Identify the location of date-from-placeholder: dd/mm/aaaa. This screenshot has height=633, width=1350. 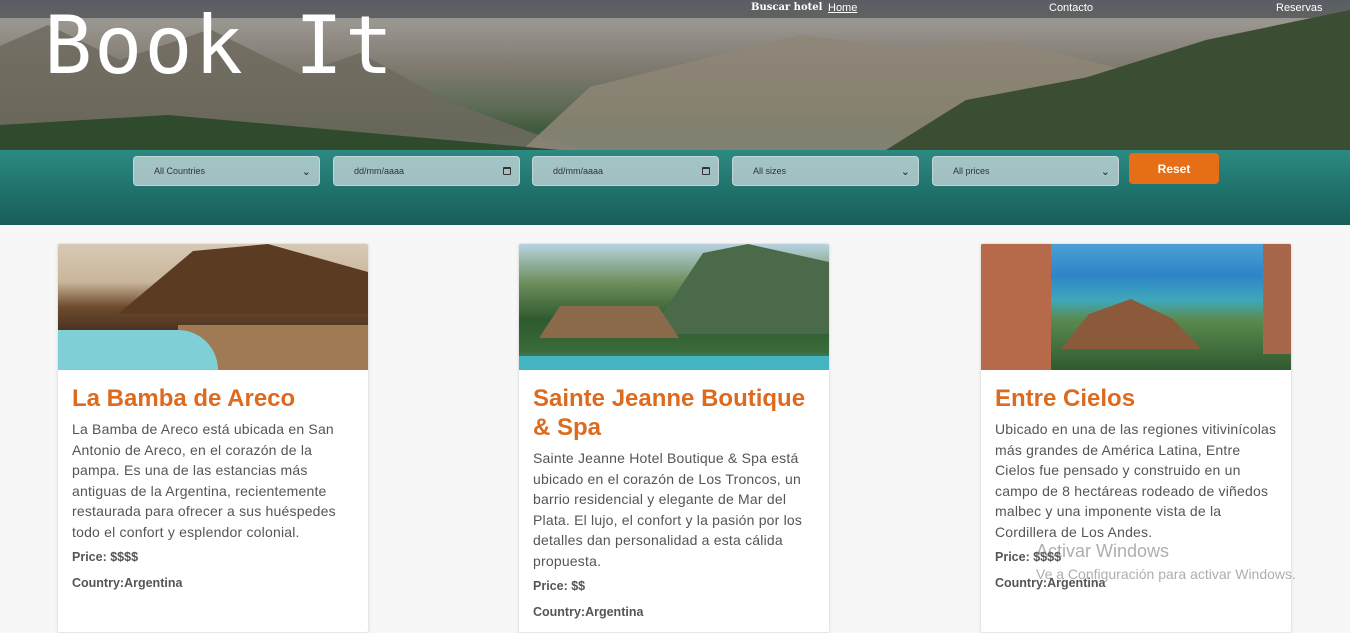
(379, 171).